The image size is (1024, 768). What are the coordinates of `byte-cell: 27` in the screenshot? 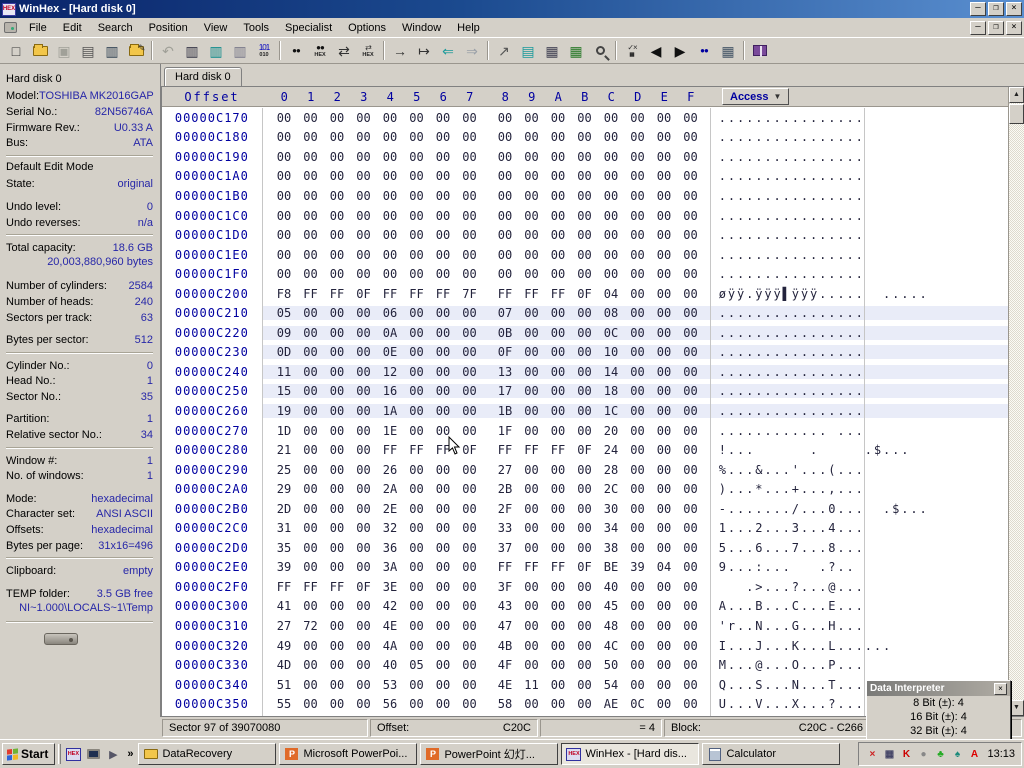 It's located at (505, 470).